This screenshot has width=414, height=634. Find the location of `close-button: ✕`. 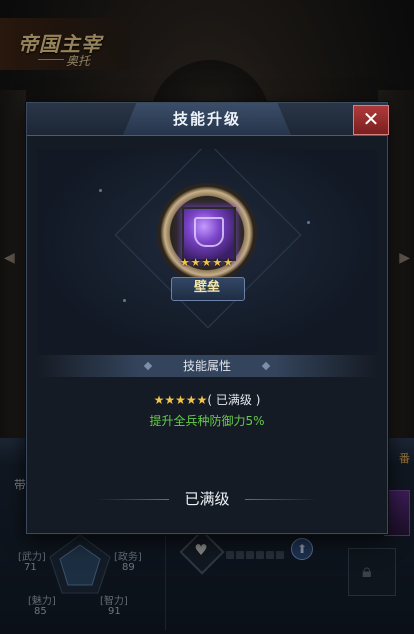

close-button: ✕ is located at coordinates (371, 120).